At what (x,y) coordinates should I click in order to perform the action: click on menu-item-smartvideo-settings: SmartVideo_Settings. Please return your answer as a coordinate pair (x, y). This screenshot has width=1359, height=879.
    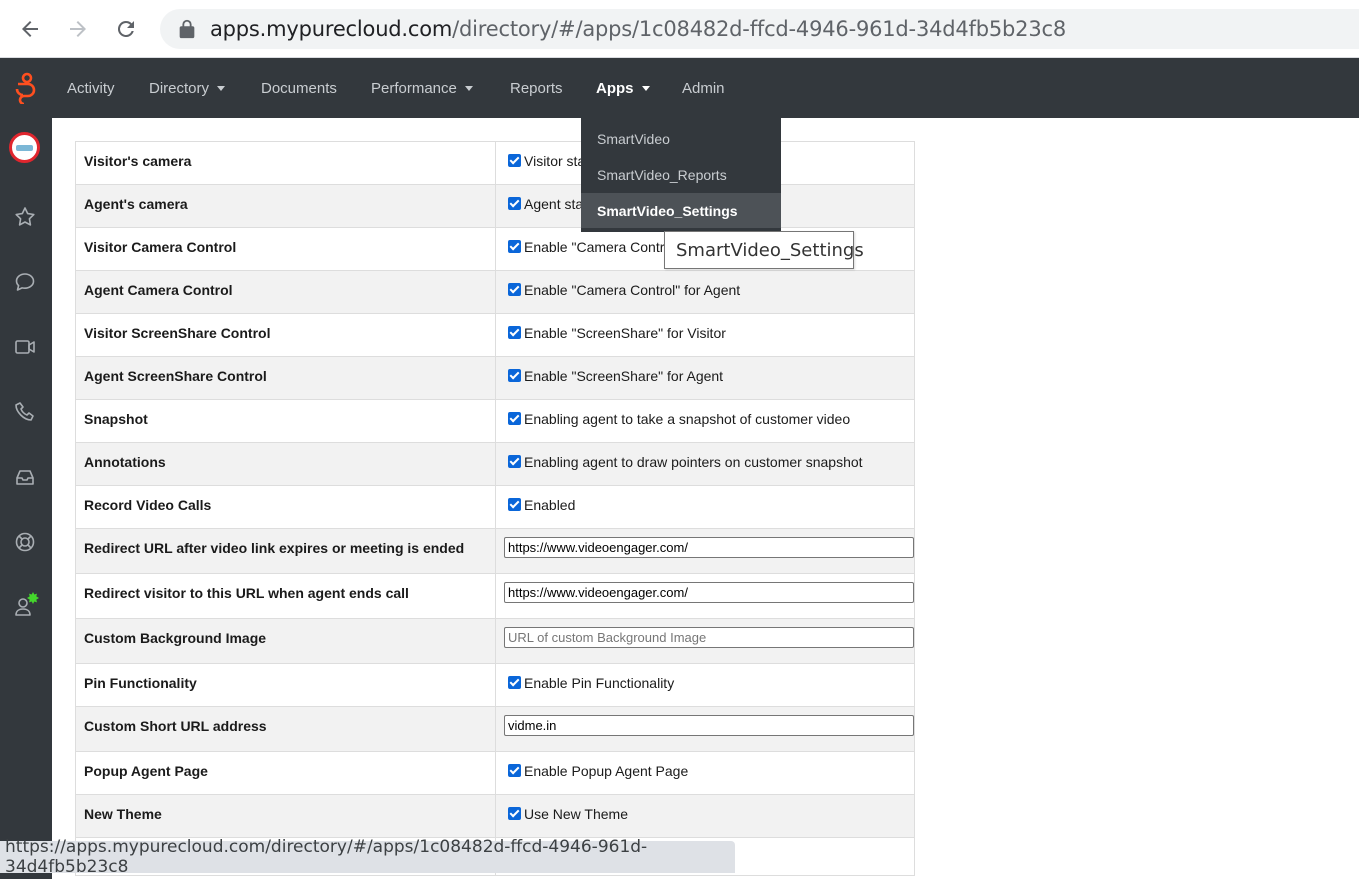
    Looking at the image, I should click on (681, 210).